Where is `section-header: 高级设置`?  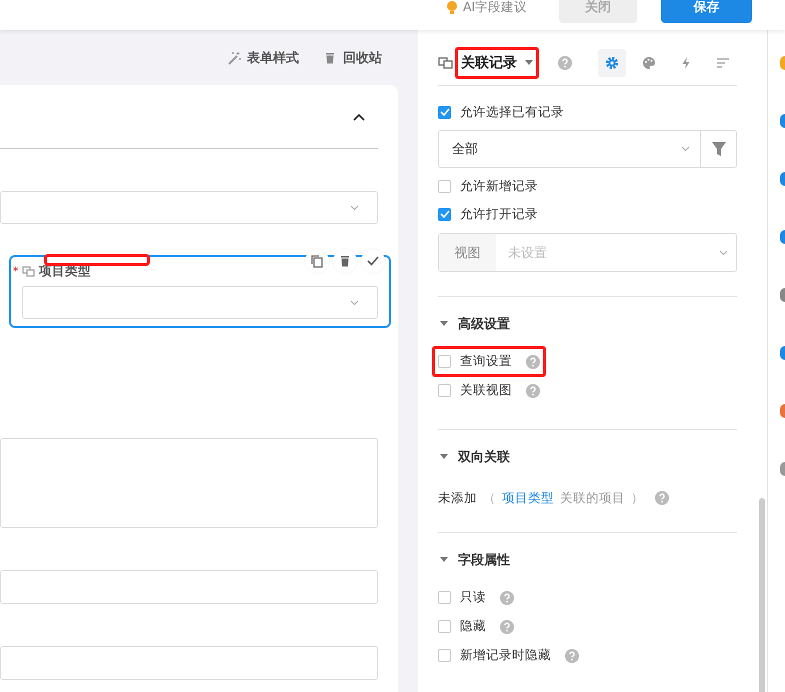 section-header: 高级设置 is located at coordinates (587, 324).